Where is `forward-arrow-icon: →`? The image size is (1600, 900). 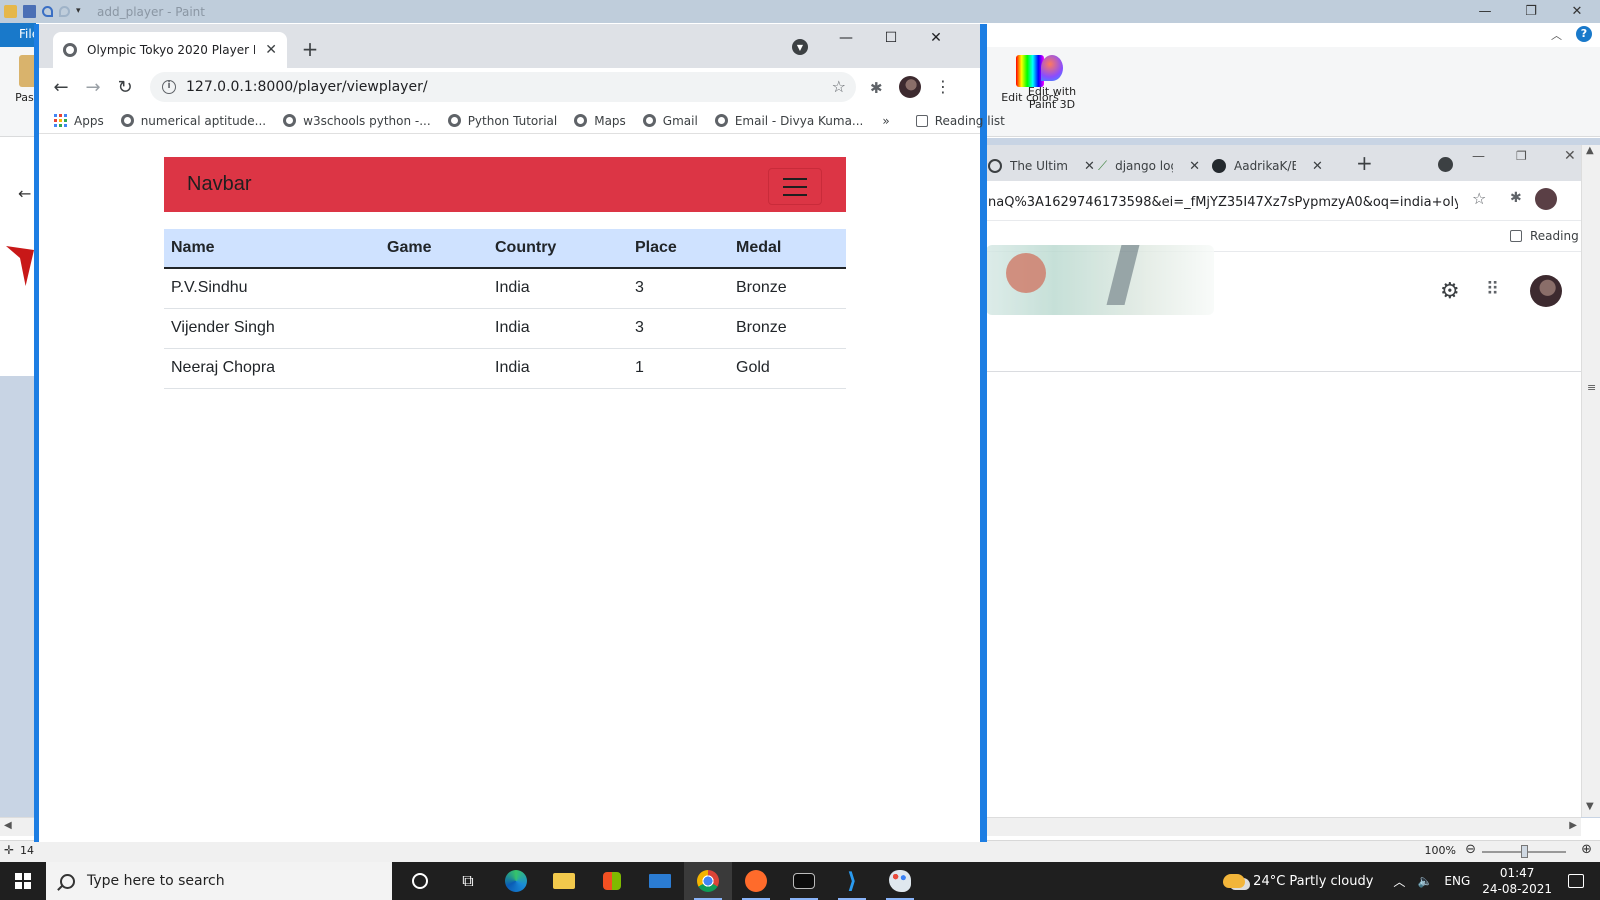 forward-arrow-icon: → is located at coordinates (93, 88).